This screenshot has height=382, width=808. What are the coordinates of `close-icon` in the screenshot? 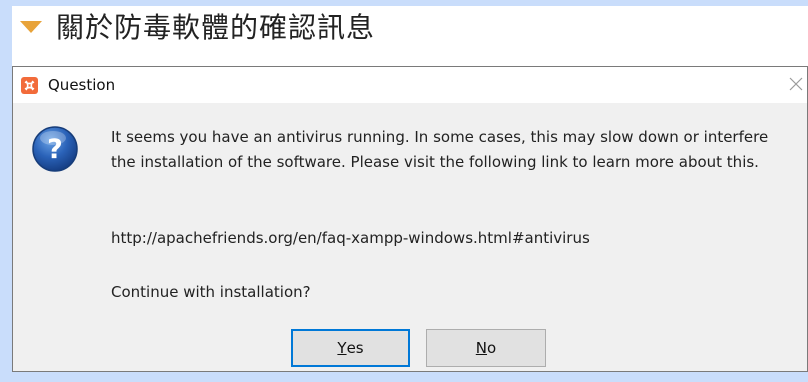 It's located at (795, 84).